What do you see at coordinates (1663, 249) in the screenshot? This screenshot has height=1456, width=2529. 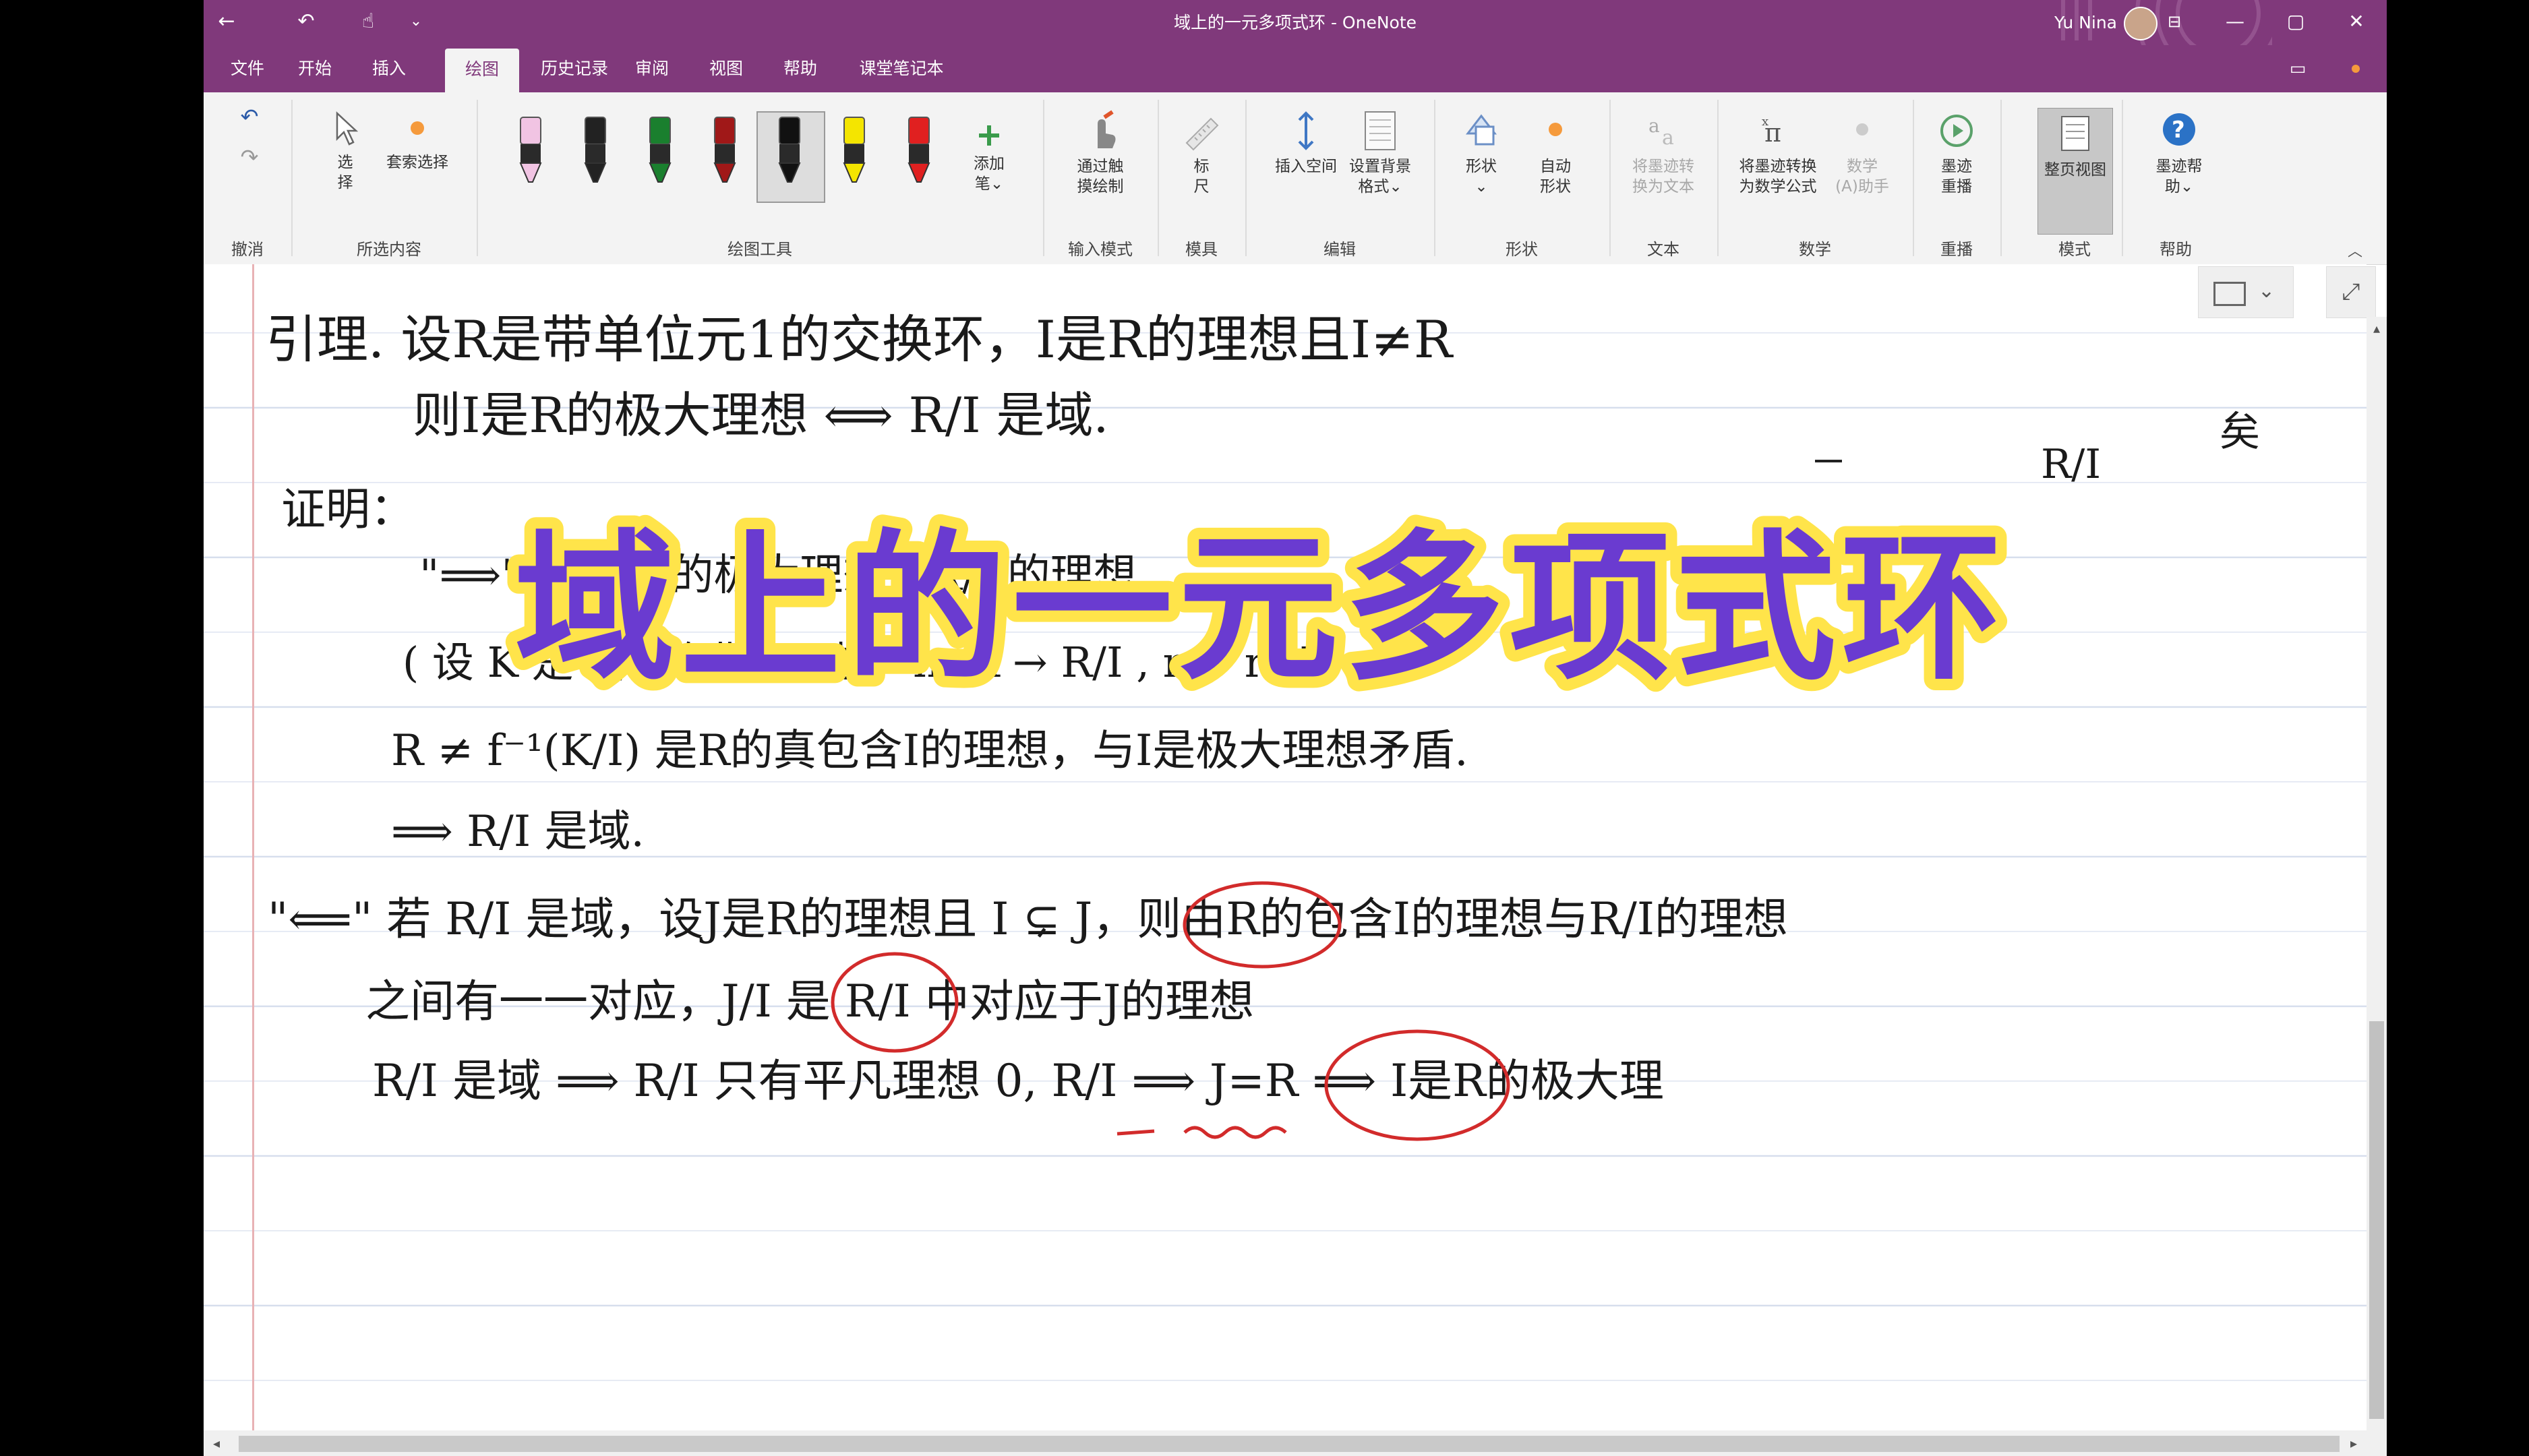 I see `group-label-text: 文本` at bounding box center [1663, 249].